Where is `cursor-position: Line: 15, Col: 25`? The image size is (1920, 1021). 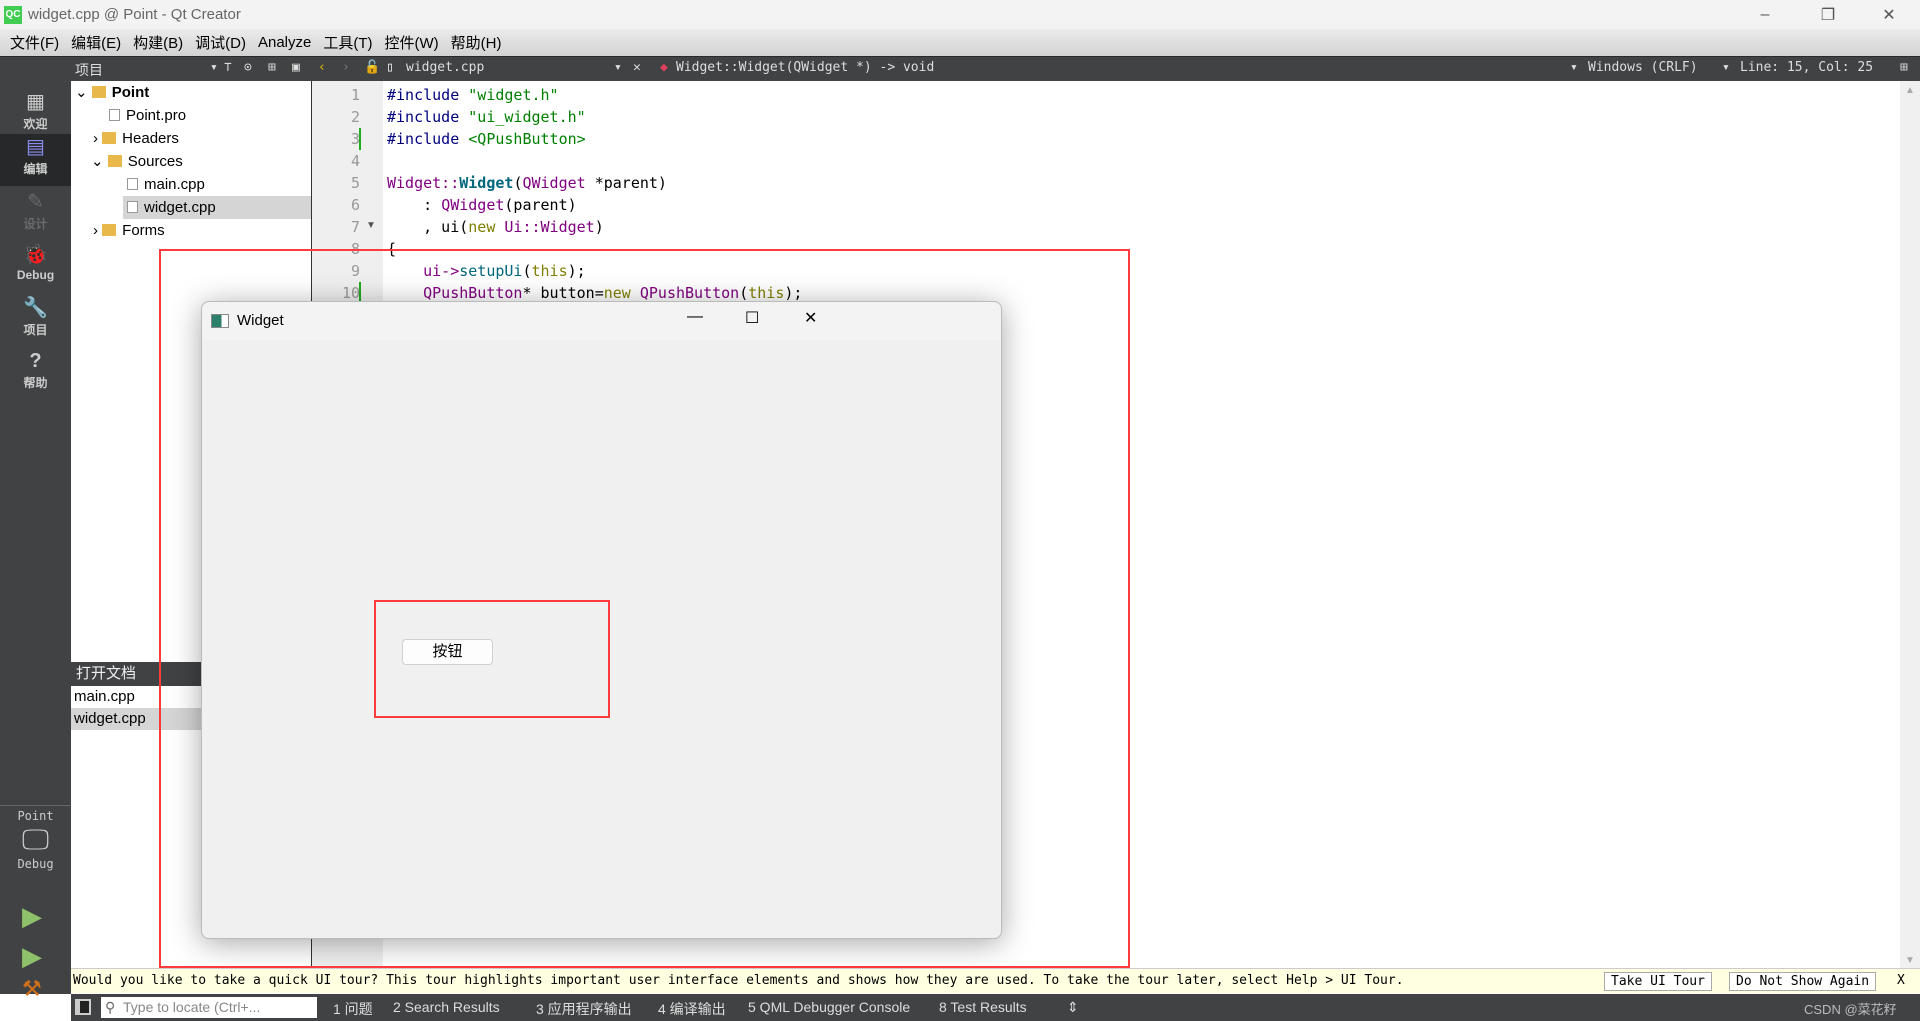 cursor-position: Line: 15, Col: 25 is located at coordinates (1806, 67).